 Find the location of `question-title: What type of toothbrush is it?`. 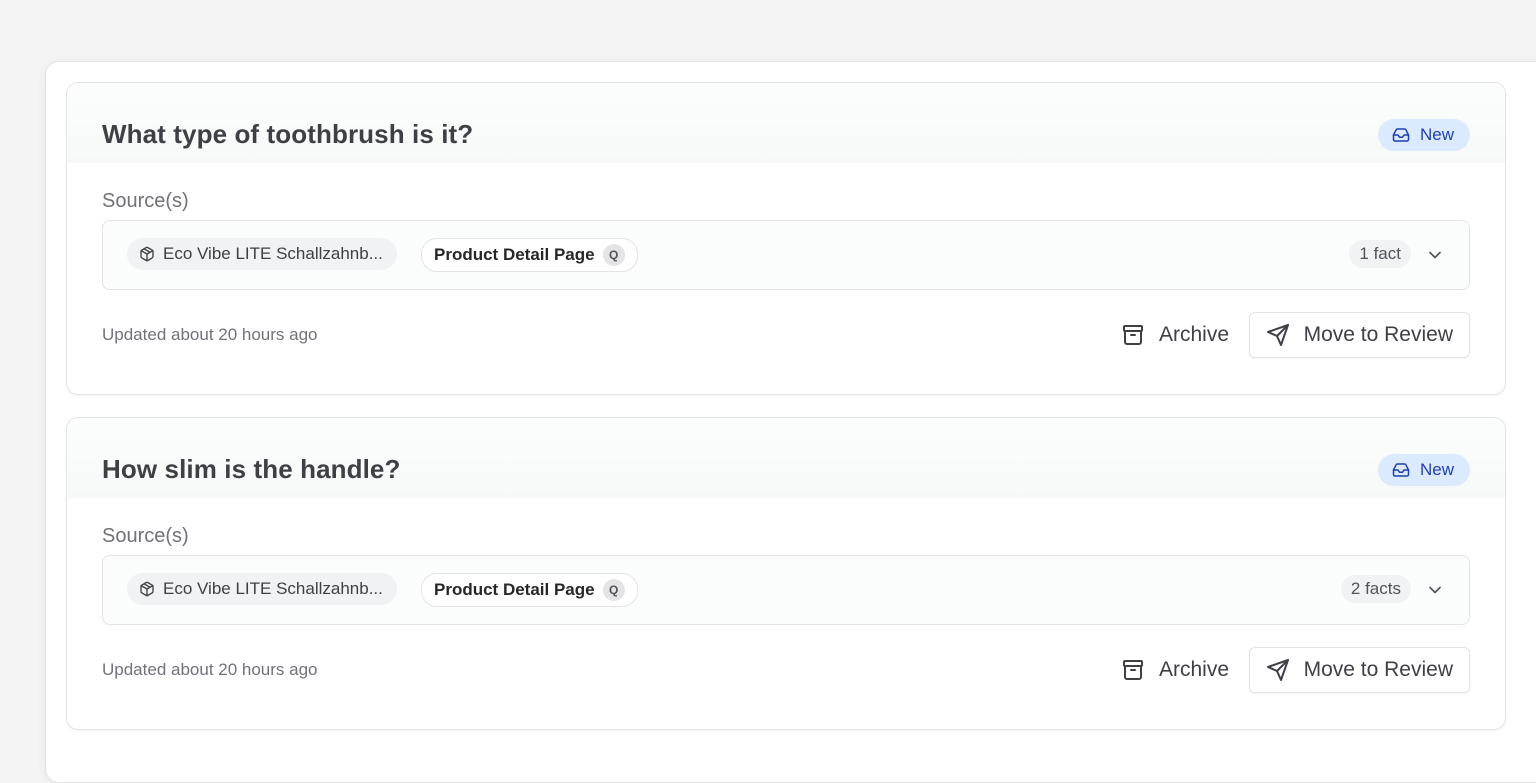

question-title: What type of toothbrush is it? is located at coordinates (288, 134).